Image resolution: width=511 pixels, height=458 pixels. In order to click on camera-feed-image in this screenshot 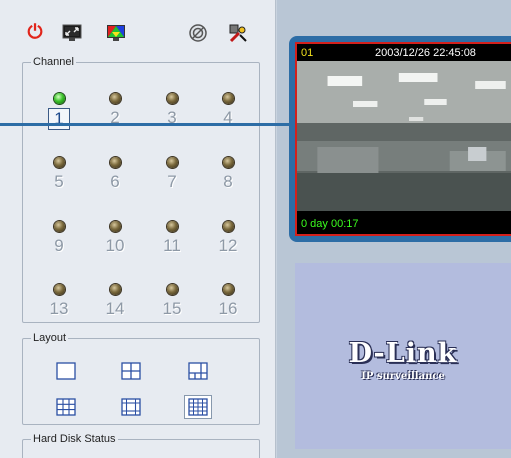, I will do `click(404, 136)`.